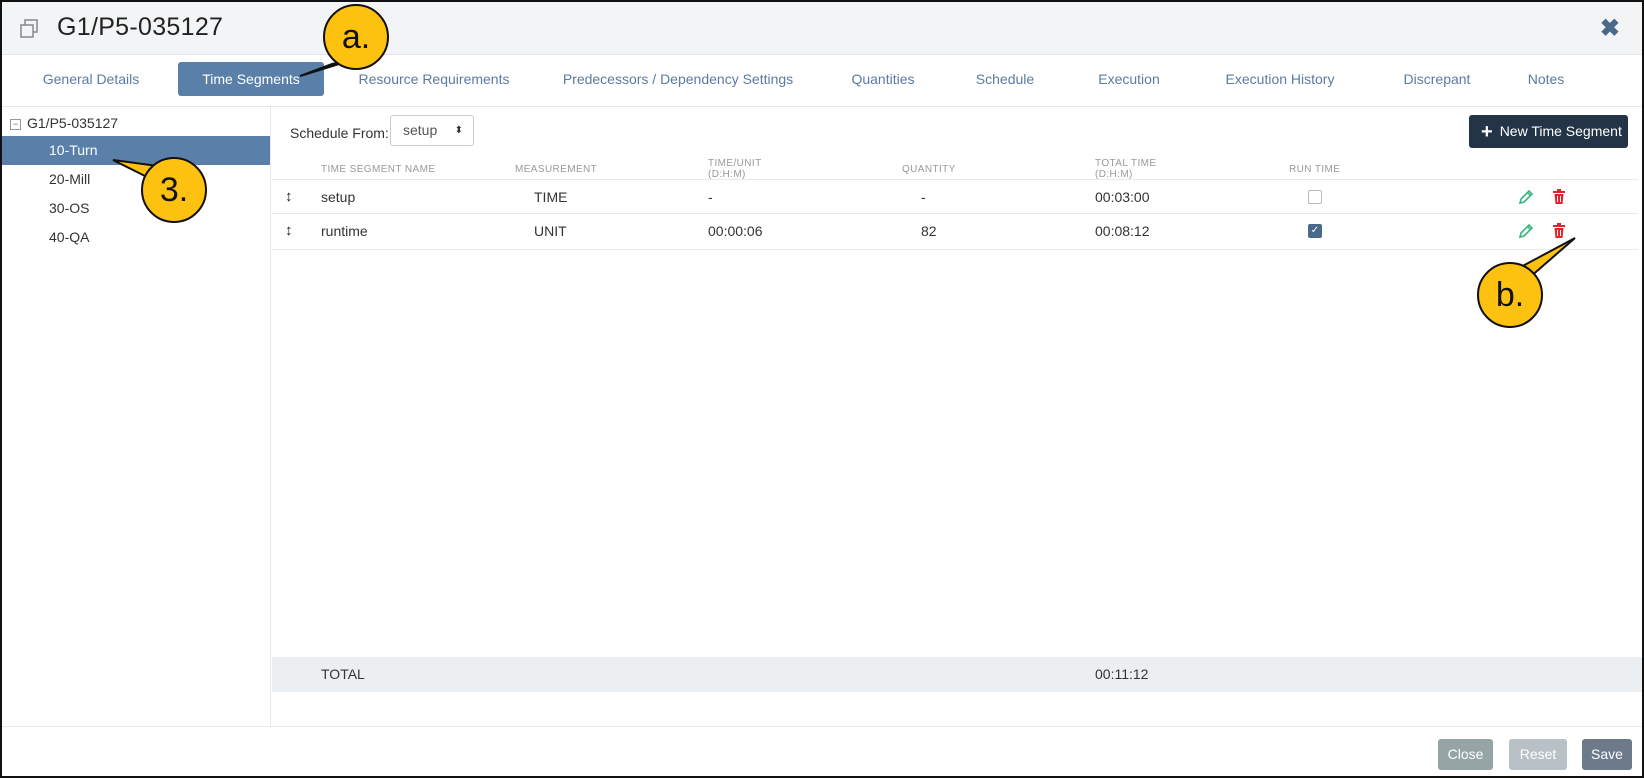  Describe the element at coordinates (356, 37) in the screenshot. I see `callout-a: a.` at that location.